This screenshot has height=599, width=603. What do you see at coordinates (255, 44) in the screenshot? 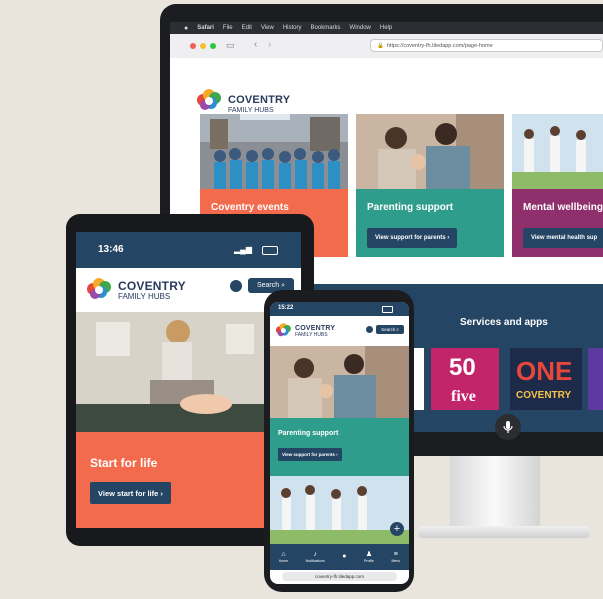
I see `back-icon: ‹` at bounding box center [255, 44].